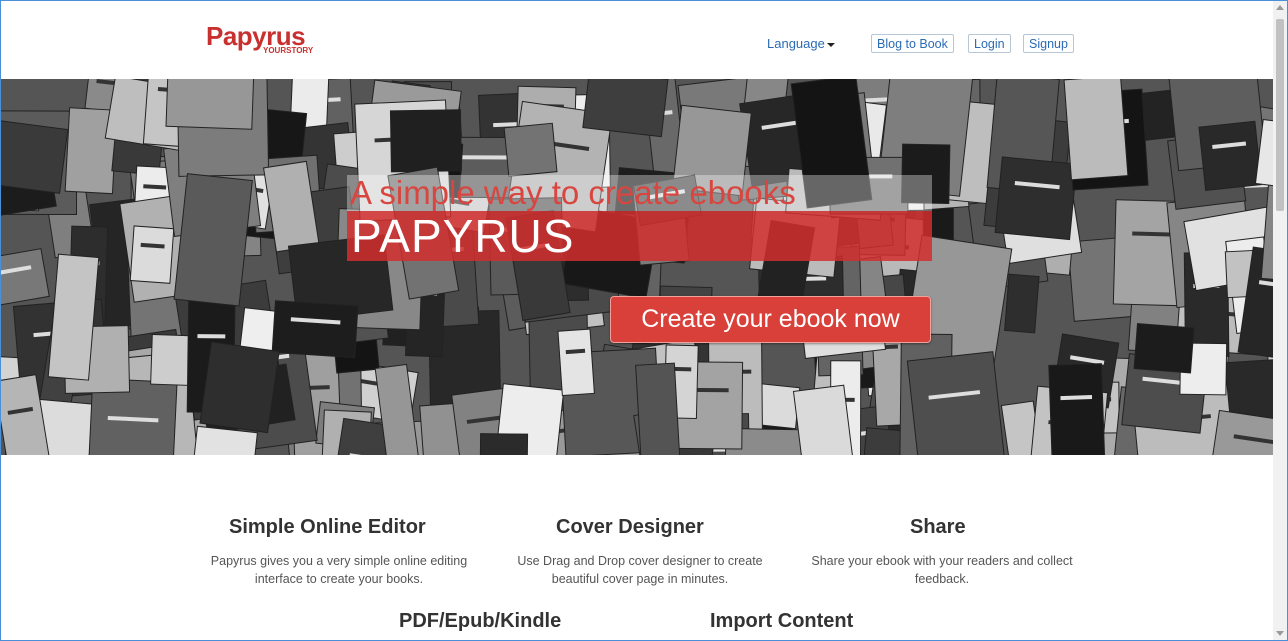 This screenshot has width=1288, height=641. I want to click on logo-subtext: YOURSTORY, so click(288, 50).